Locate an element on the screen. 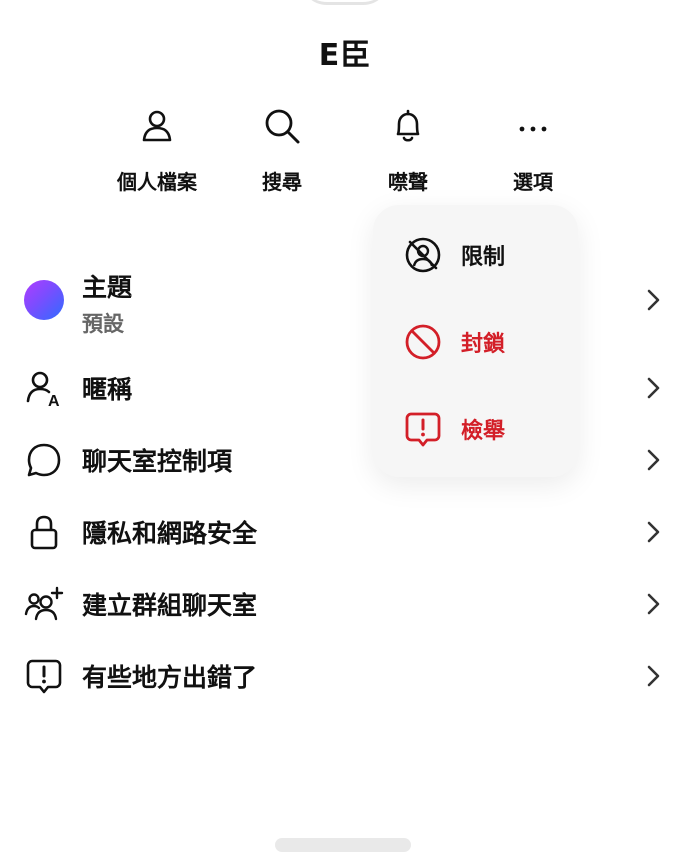 The height and width of the screenshot is (862, 690). privacy-label: 隱私和網路安全 is located at coordinates (170, 533).